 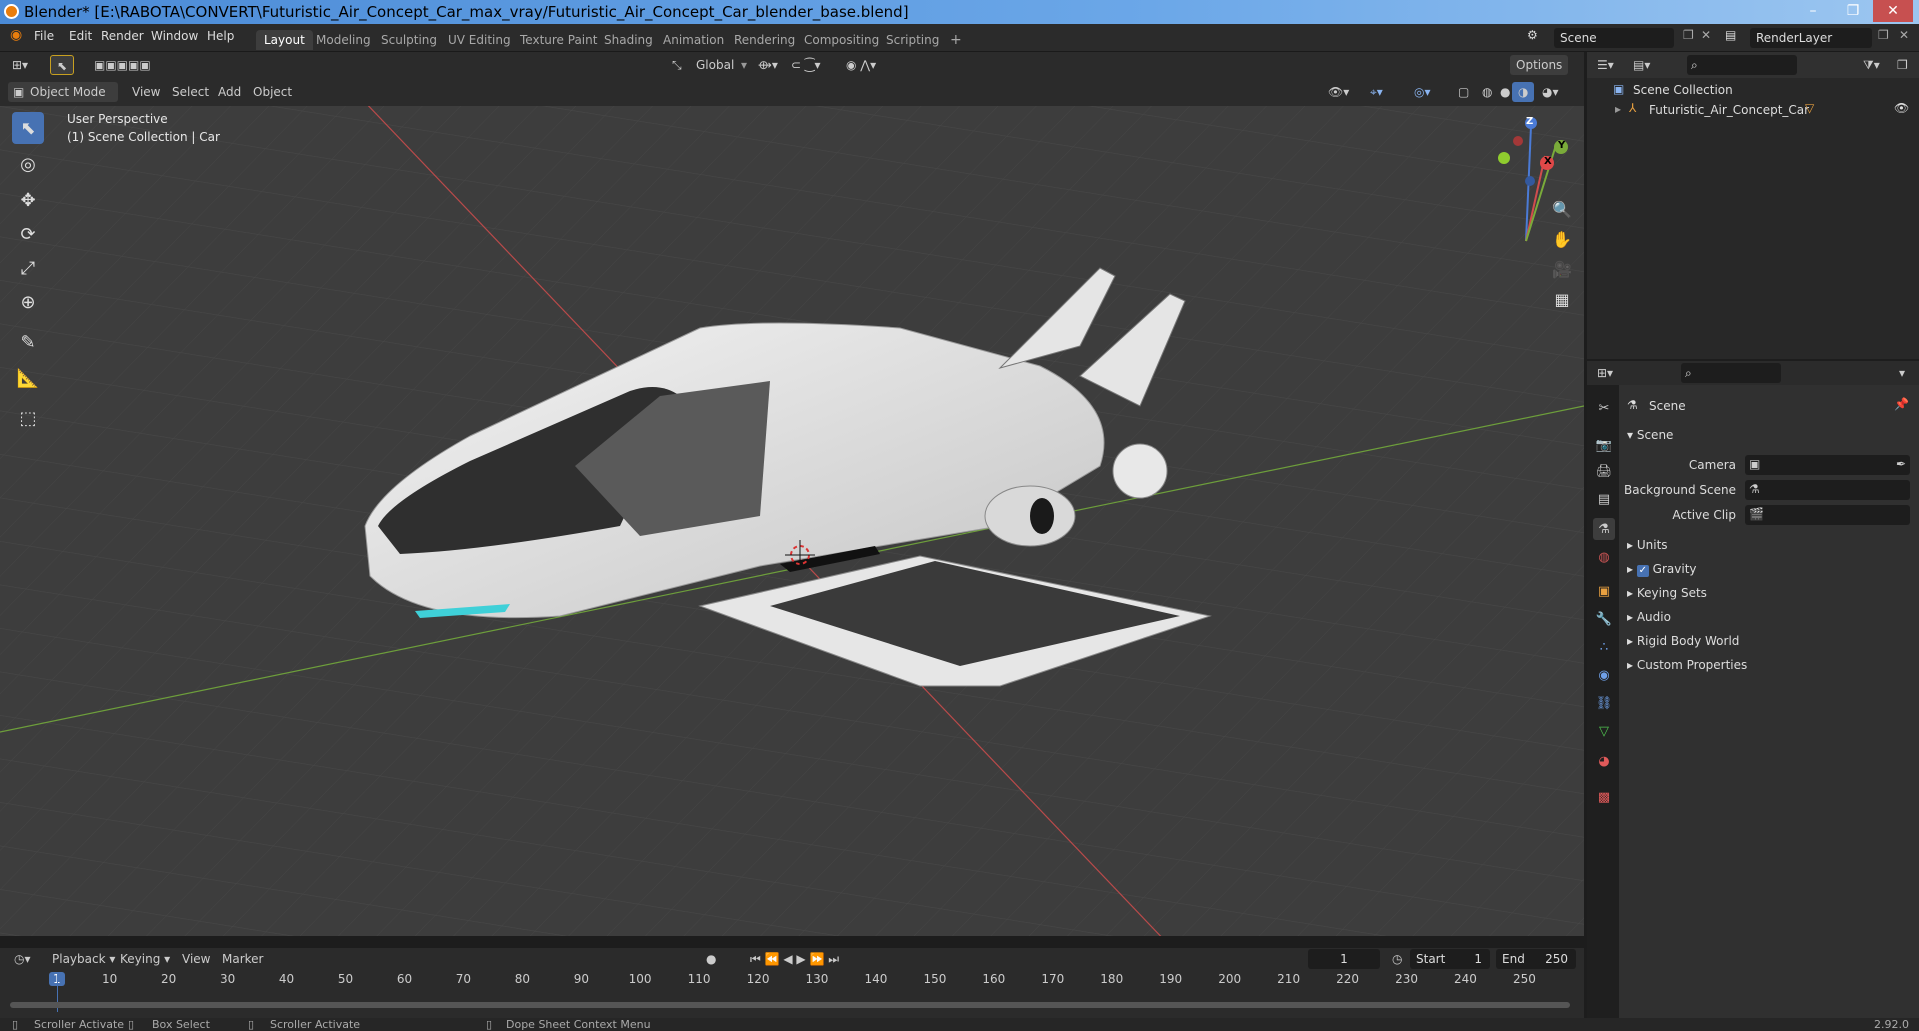 I want to click on options-dropdown: Options, so click(x=1539, y=65).